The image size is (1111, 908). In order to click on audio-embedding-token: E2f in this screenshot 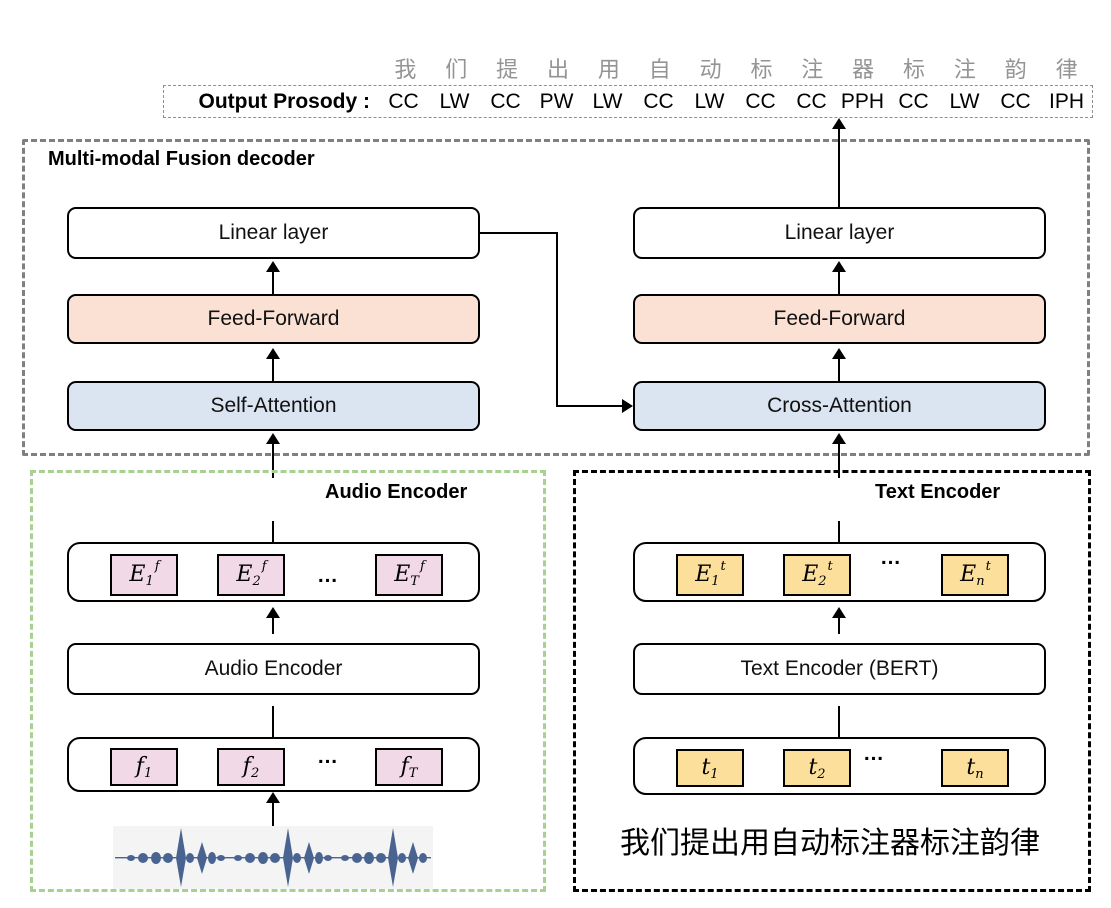, I will do `click(251, 575)`.